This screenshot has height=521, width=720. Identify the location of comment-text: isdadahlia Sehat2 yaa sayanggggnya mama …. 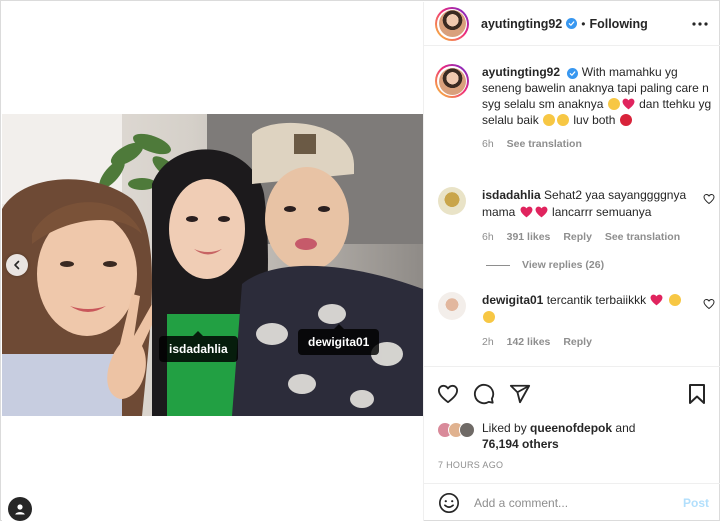
(598, 216).